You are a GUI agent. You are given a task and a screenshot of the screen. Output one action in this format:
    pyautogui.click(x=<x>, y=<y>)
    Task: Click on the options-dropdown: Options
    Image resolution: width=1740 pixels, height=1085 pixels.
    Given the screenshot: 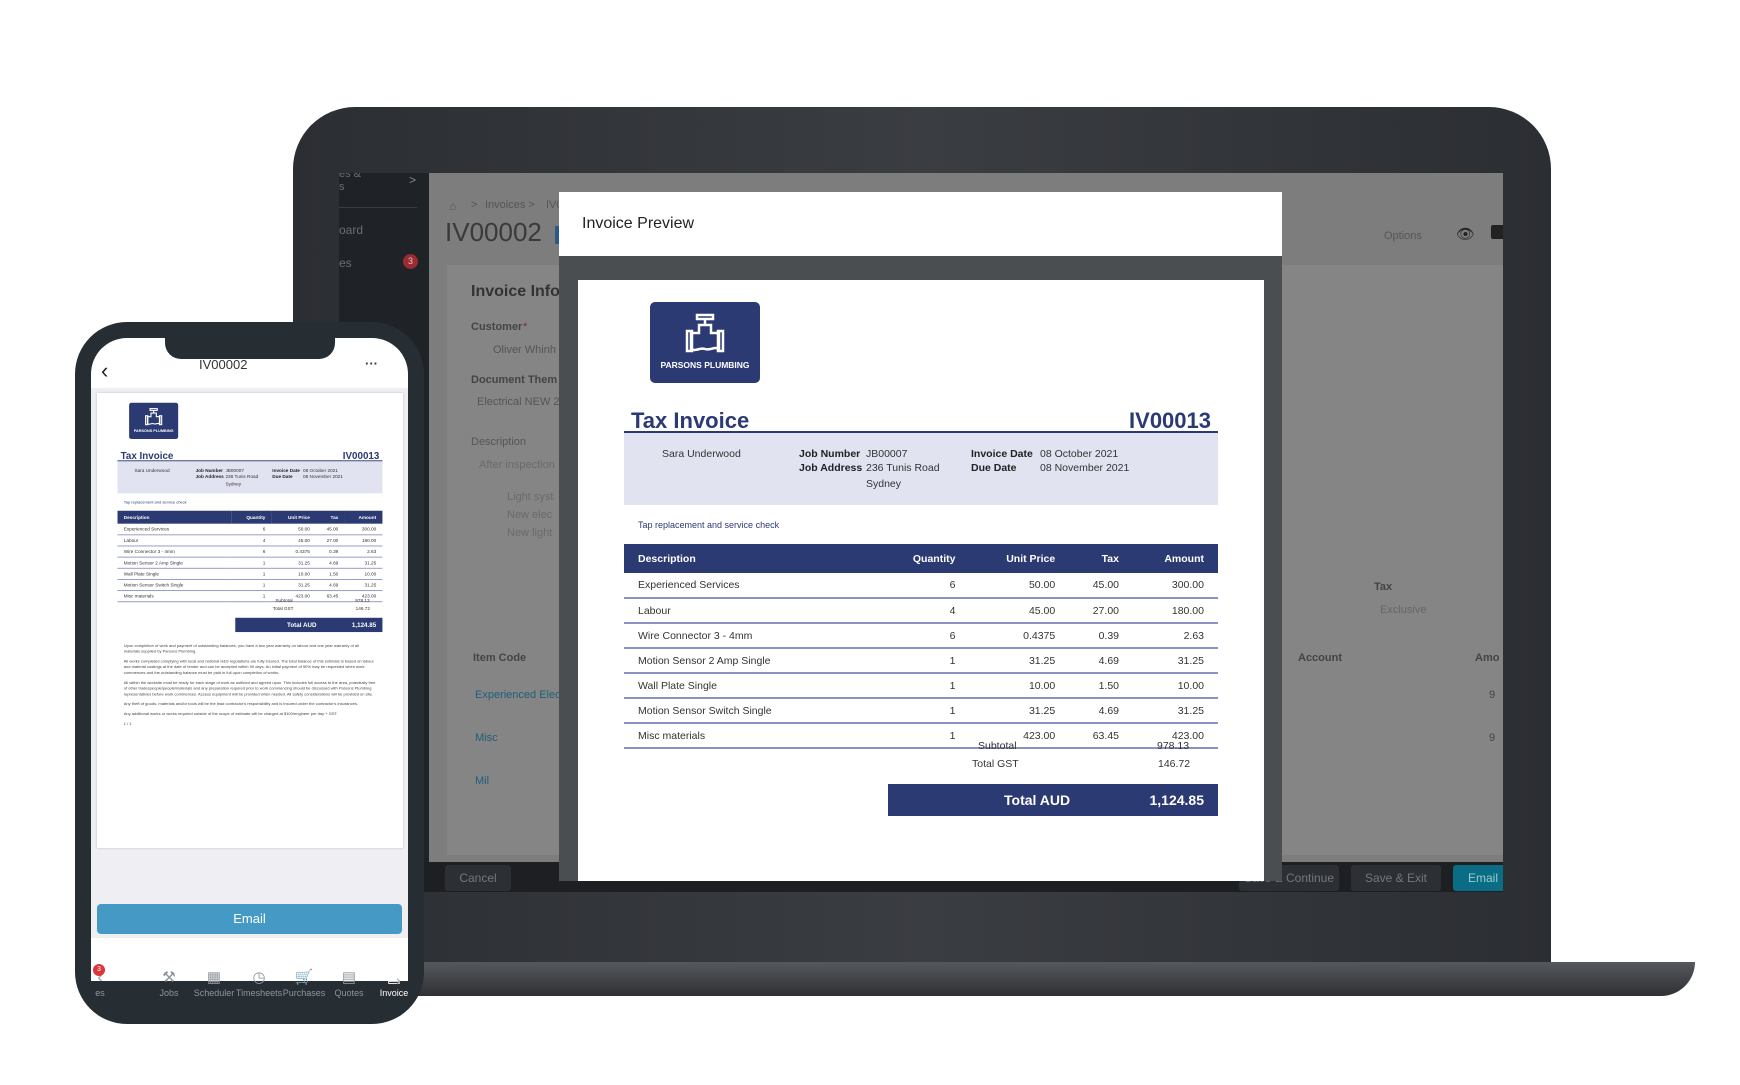 What is the action you would take?
    pyautogui.click(x=1403, y=236)
    